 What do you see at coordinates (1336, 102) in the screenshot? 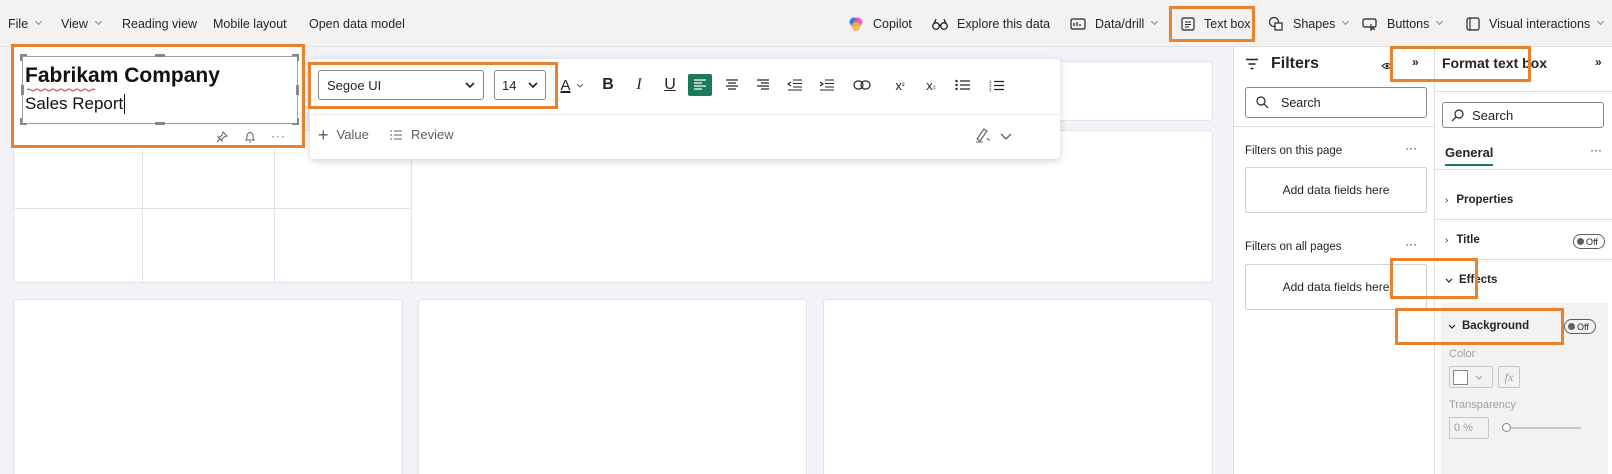
I see `filters-search-input: Search` at bounding box center [1336, 102].